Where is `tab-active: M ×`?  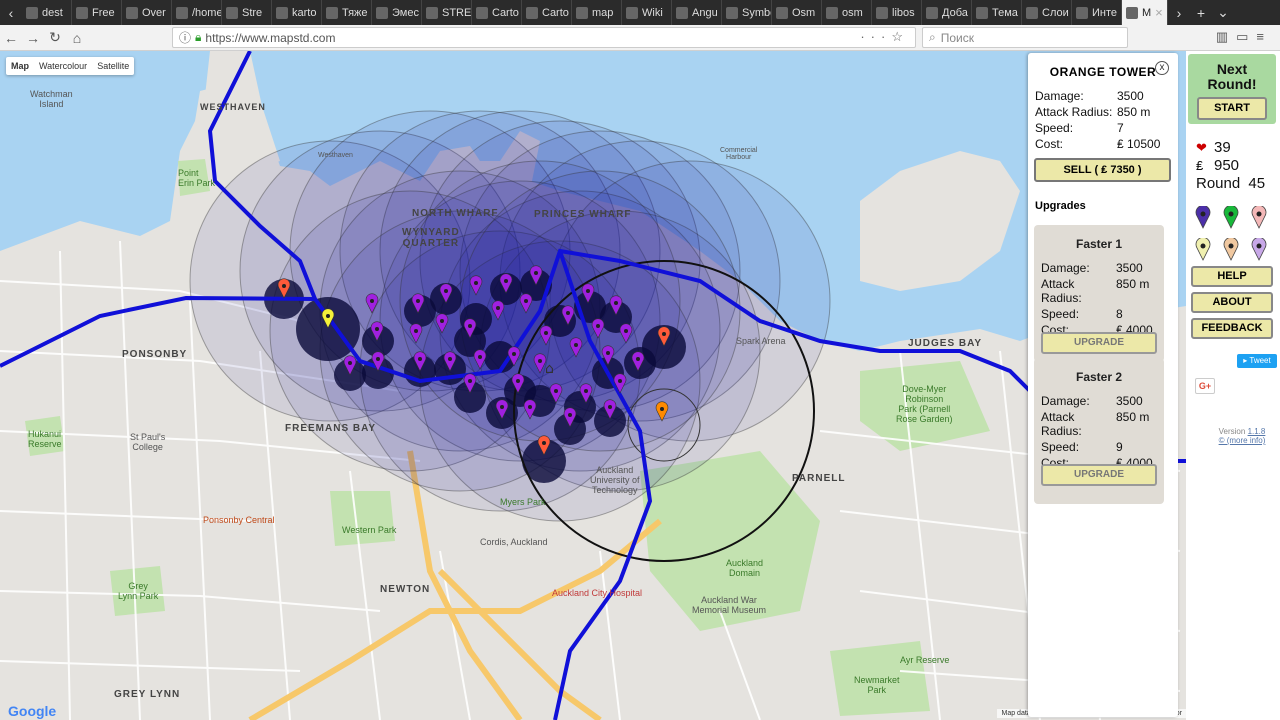 tab-active: M × is located at coordinates (1145, 12).